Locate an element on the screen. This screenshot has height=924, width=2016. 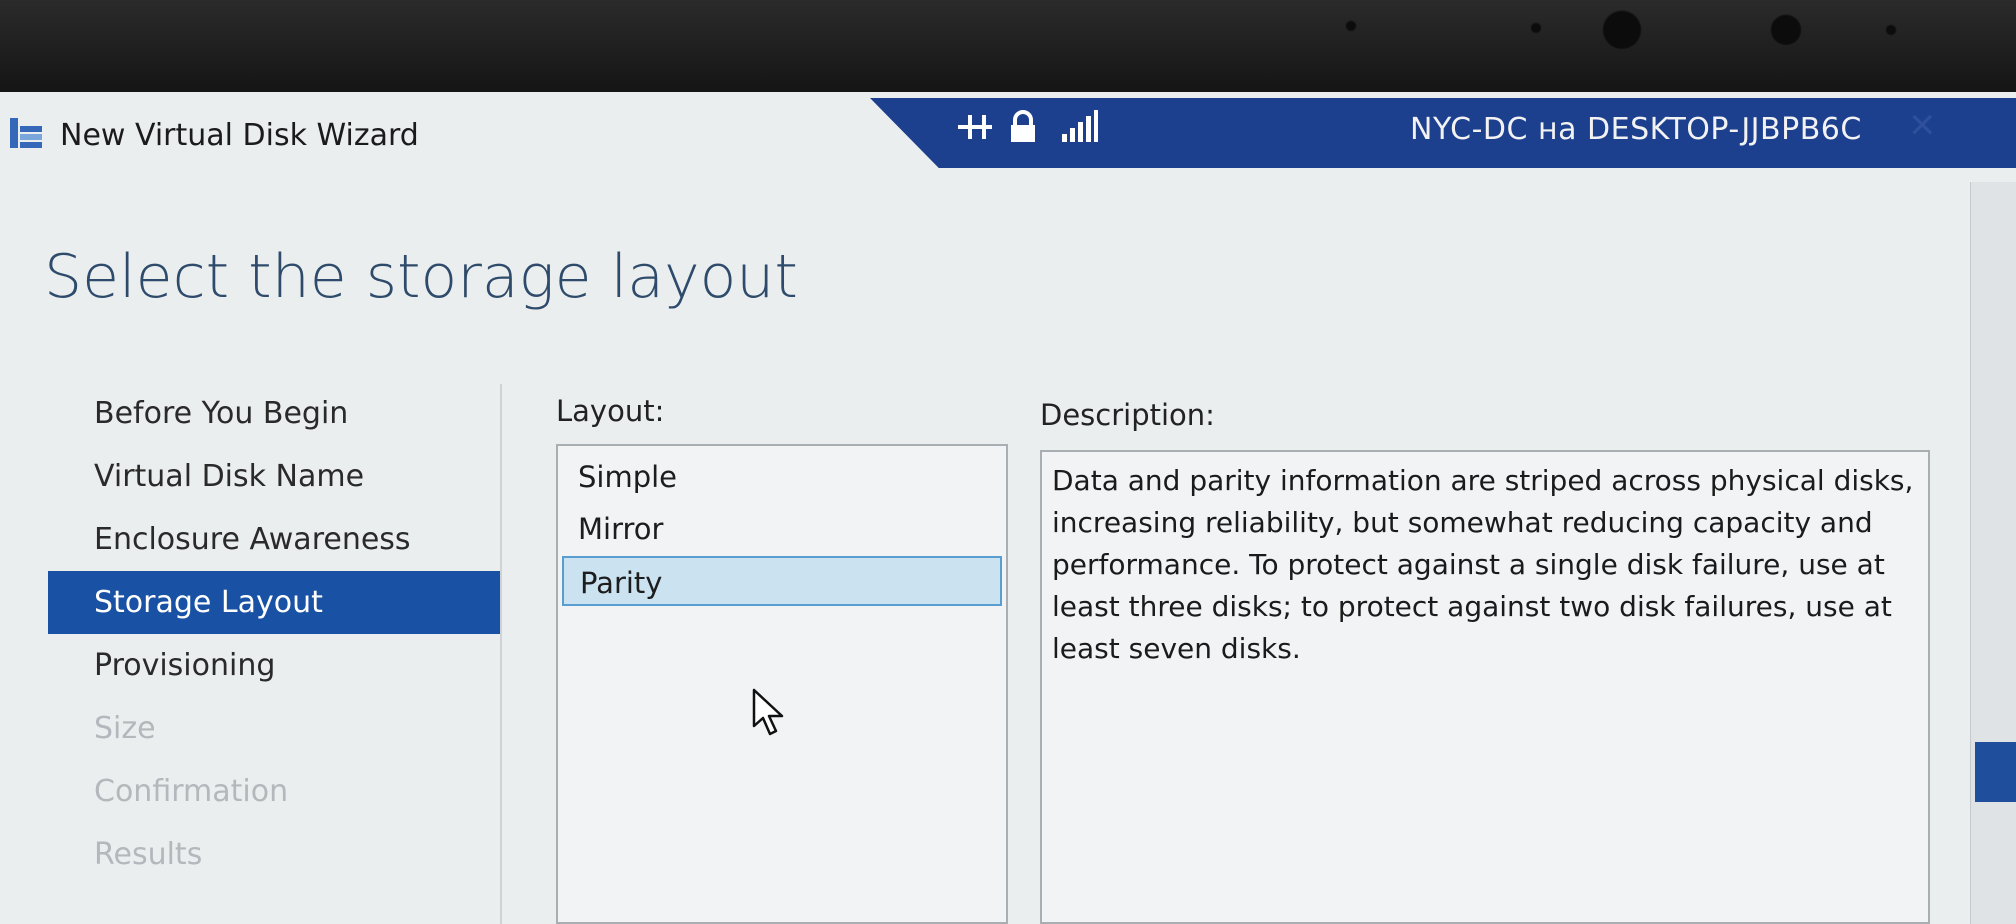
background-window-edge is located at coordinates (1993, 553).